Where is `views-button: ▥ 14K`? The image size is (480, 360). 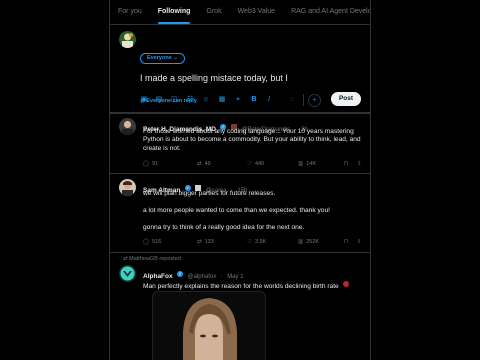 views-button: ▥ 14K is located at coordinates (307, 164).